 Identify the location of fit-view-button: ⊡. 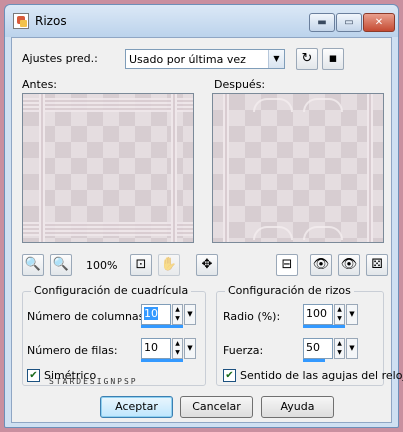
(141, 265).